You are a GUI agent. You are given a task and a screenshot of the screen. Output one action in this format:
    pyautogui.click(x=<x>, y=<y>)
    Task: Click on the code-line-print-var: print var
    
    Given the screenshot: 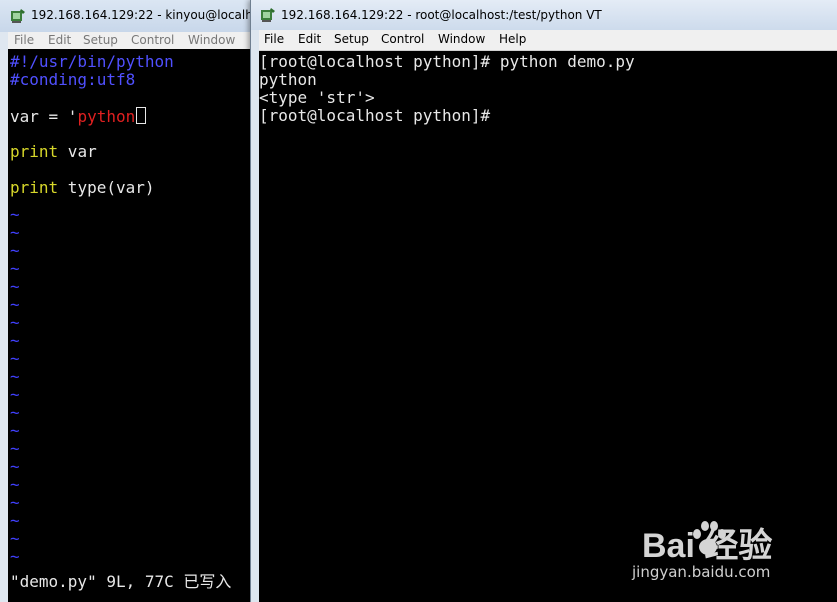 What is the action you would take?
    pyautogui.click(x=53, y=152)
    